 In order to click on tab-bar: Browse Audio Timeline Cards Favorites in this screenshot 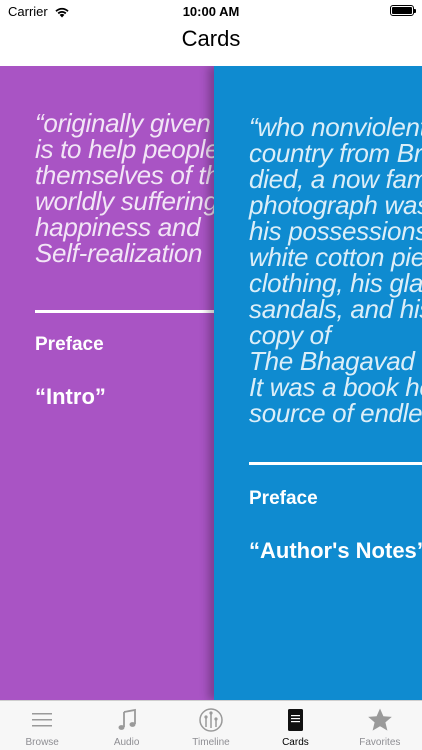, I will do `click(211, 725)`.